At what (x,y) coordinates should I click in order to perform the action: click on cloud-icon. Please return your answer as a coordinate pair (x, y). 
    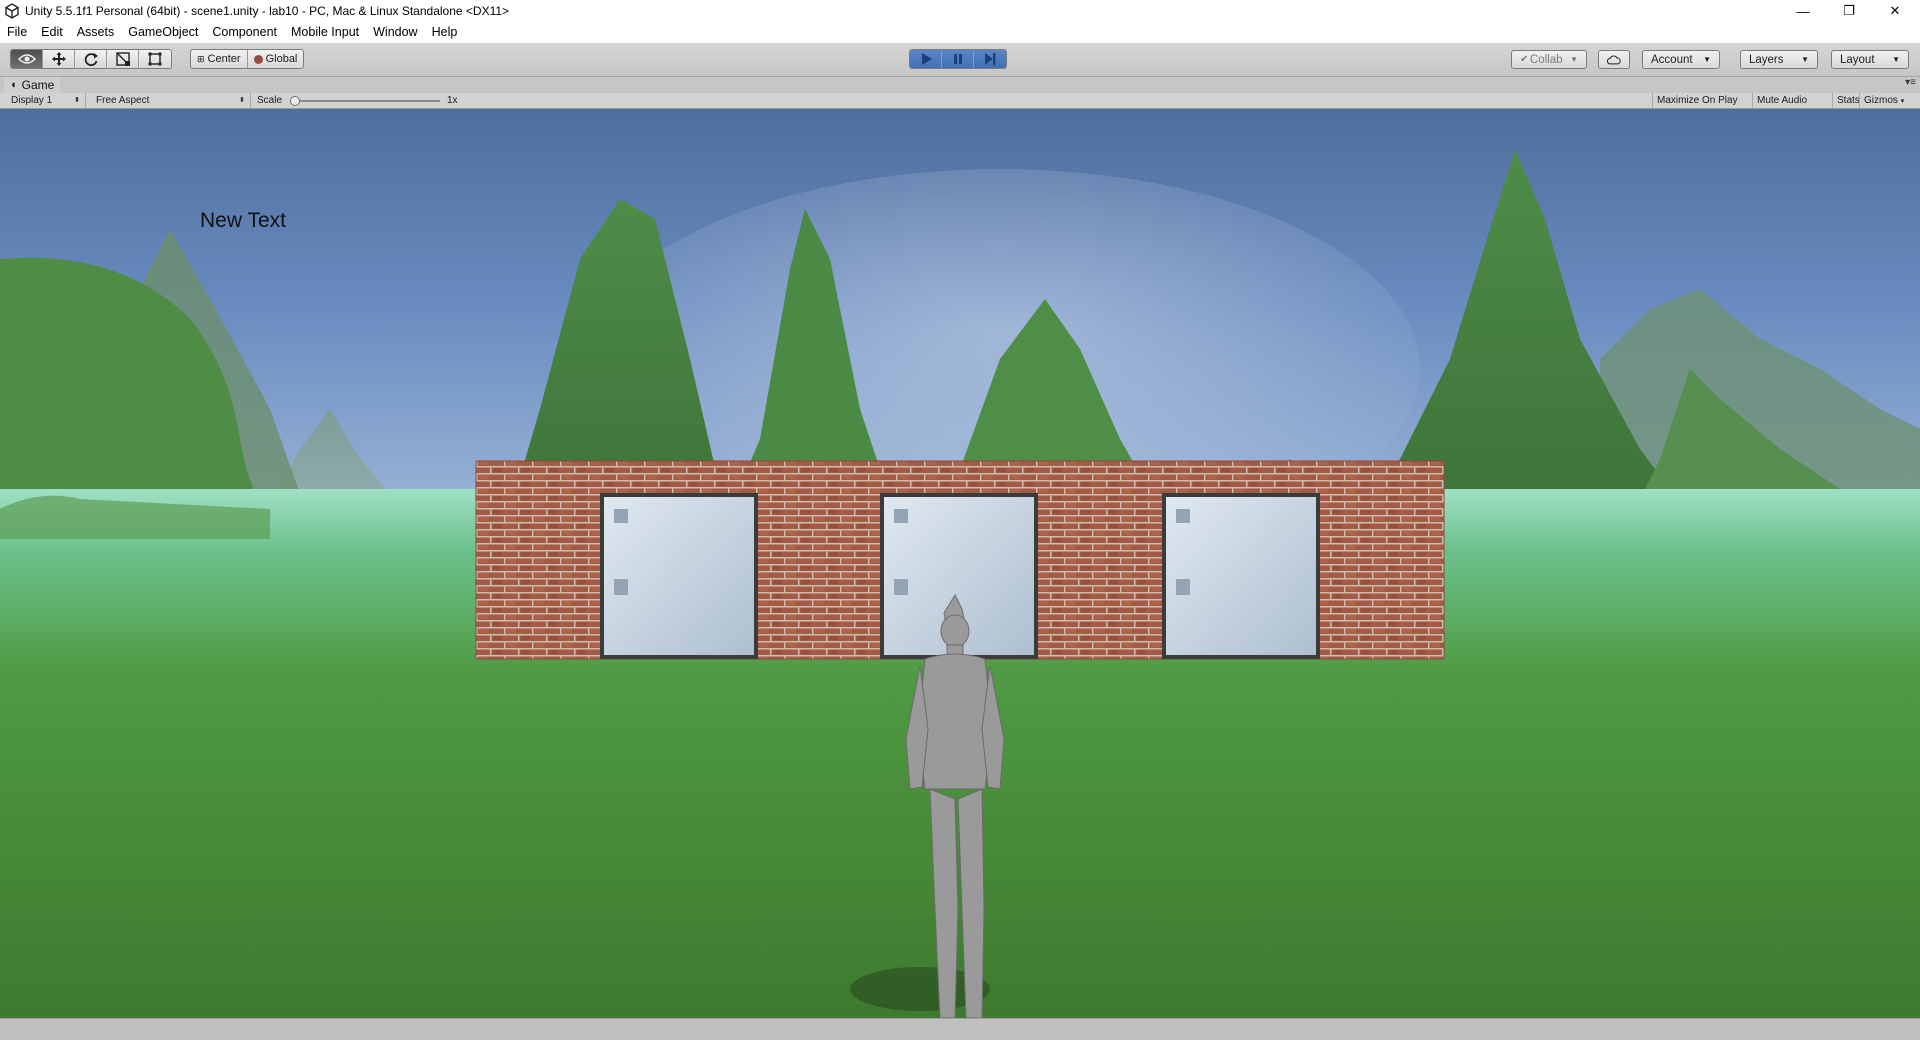
    Looking at the image, I should click on (1614, 59).